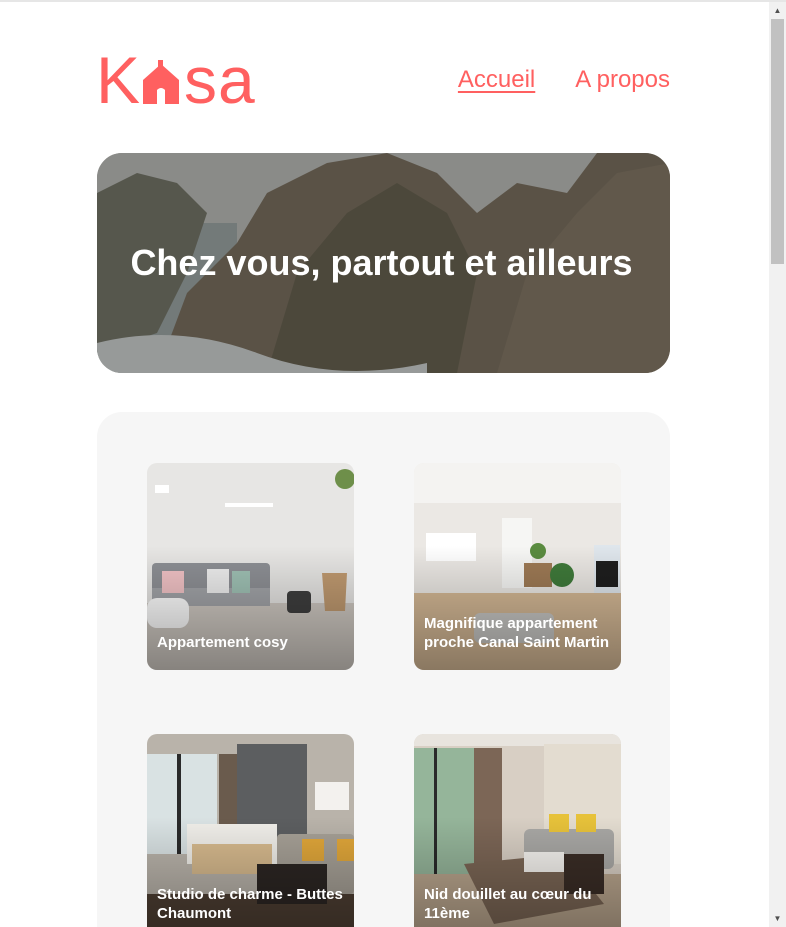  Describe the element at coordinates (777, 141) in the screenshot. I see `scrollbar-thumb` at that location.